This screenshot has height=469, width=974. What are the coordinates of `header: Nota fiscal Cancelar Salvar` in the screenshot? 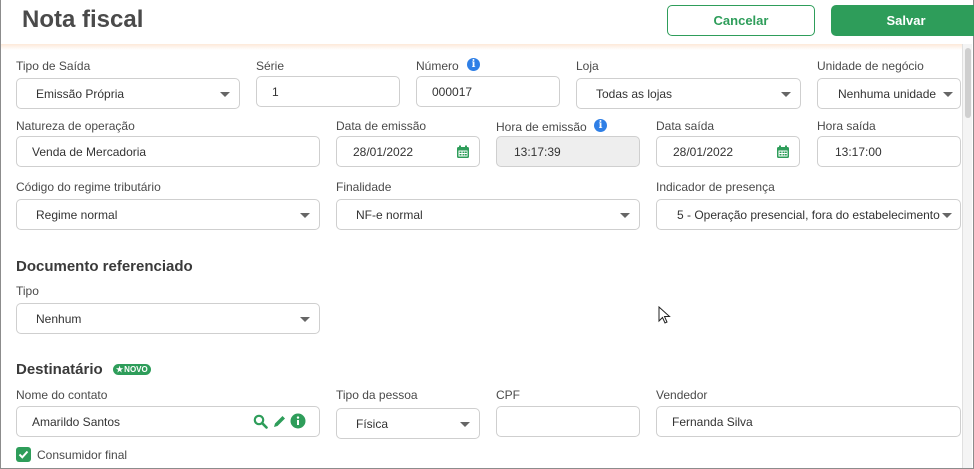 It's located at (487, 22).